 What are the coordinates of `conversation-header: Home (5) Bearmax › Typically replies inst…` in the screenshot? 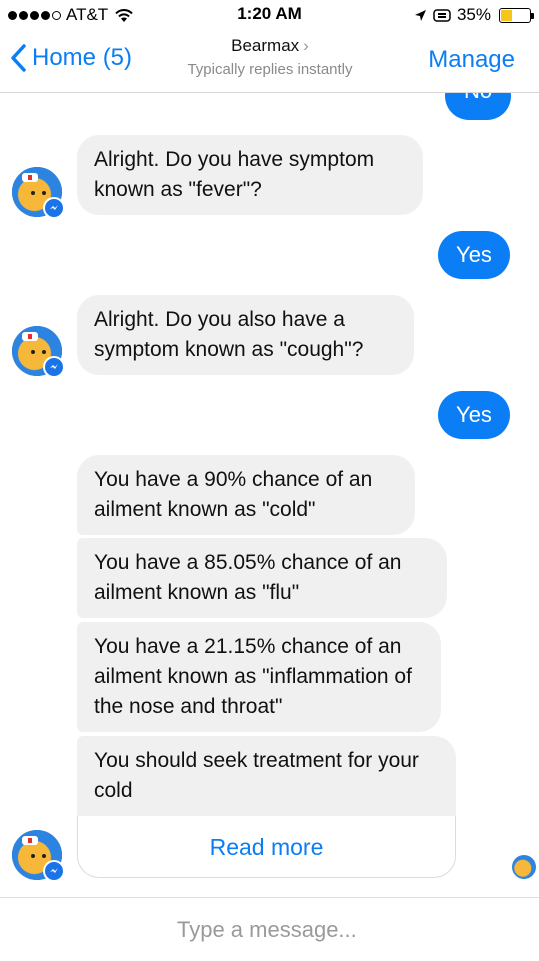 It's located at (269, 61).